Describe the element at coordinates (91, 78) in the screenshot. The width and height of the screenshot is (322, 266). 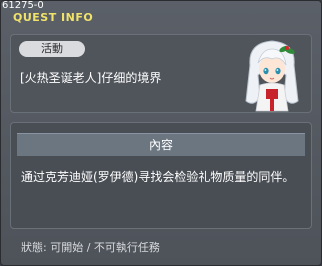
I see `quest-name: [火热圣诞老人]仔细的境界` at that location.